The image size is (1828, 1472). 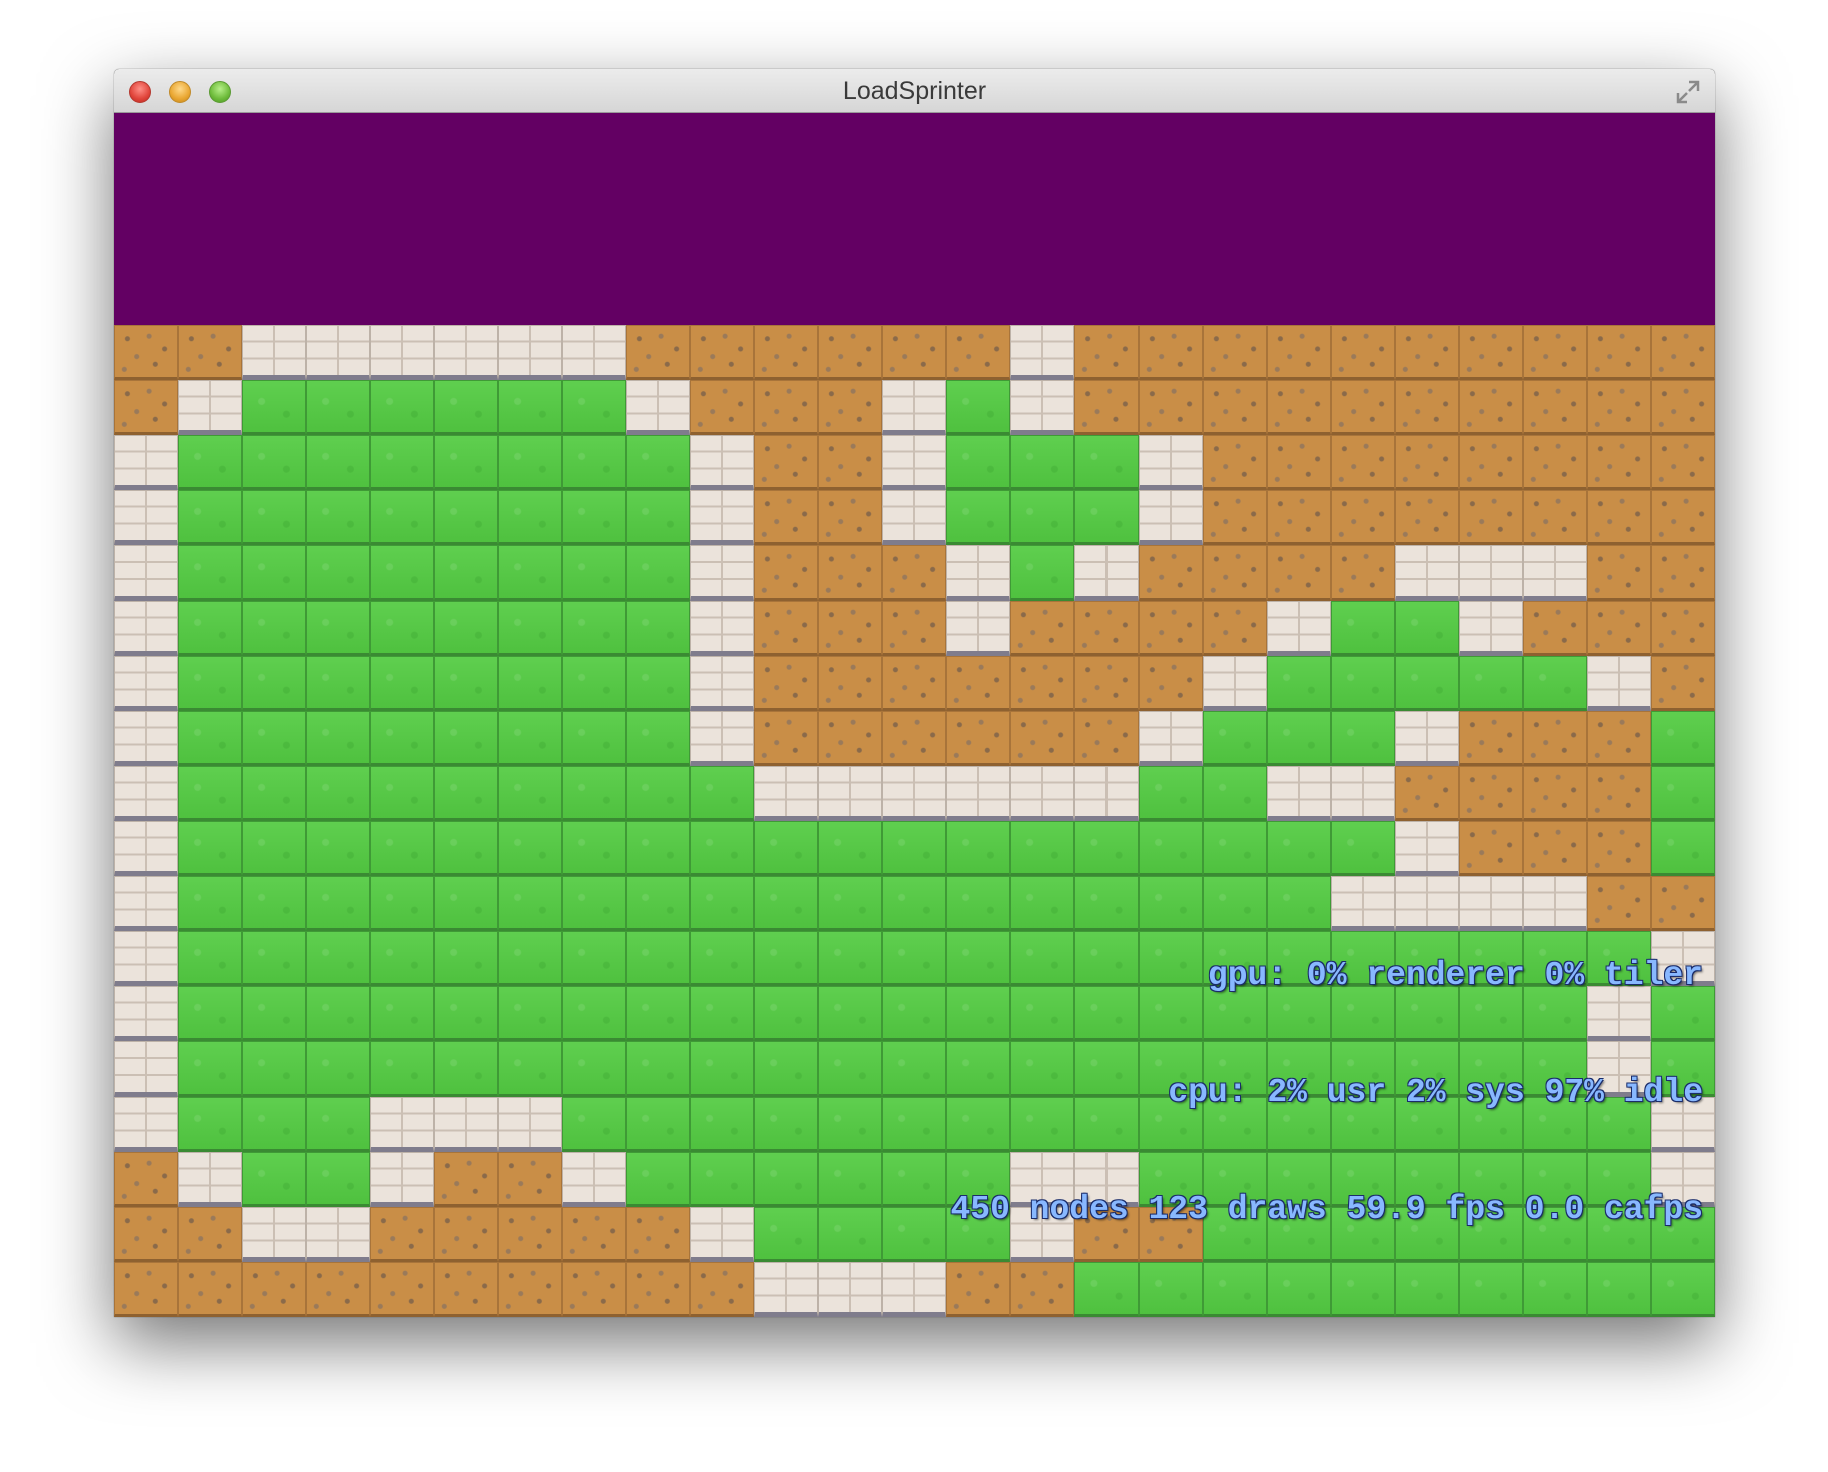 What do you see at coordinates (914, 91) in the screenshot?
I see `title-bar: LoadSprinter` at bounding box center [914, 91].